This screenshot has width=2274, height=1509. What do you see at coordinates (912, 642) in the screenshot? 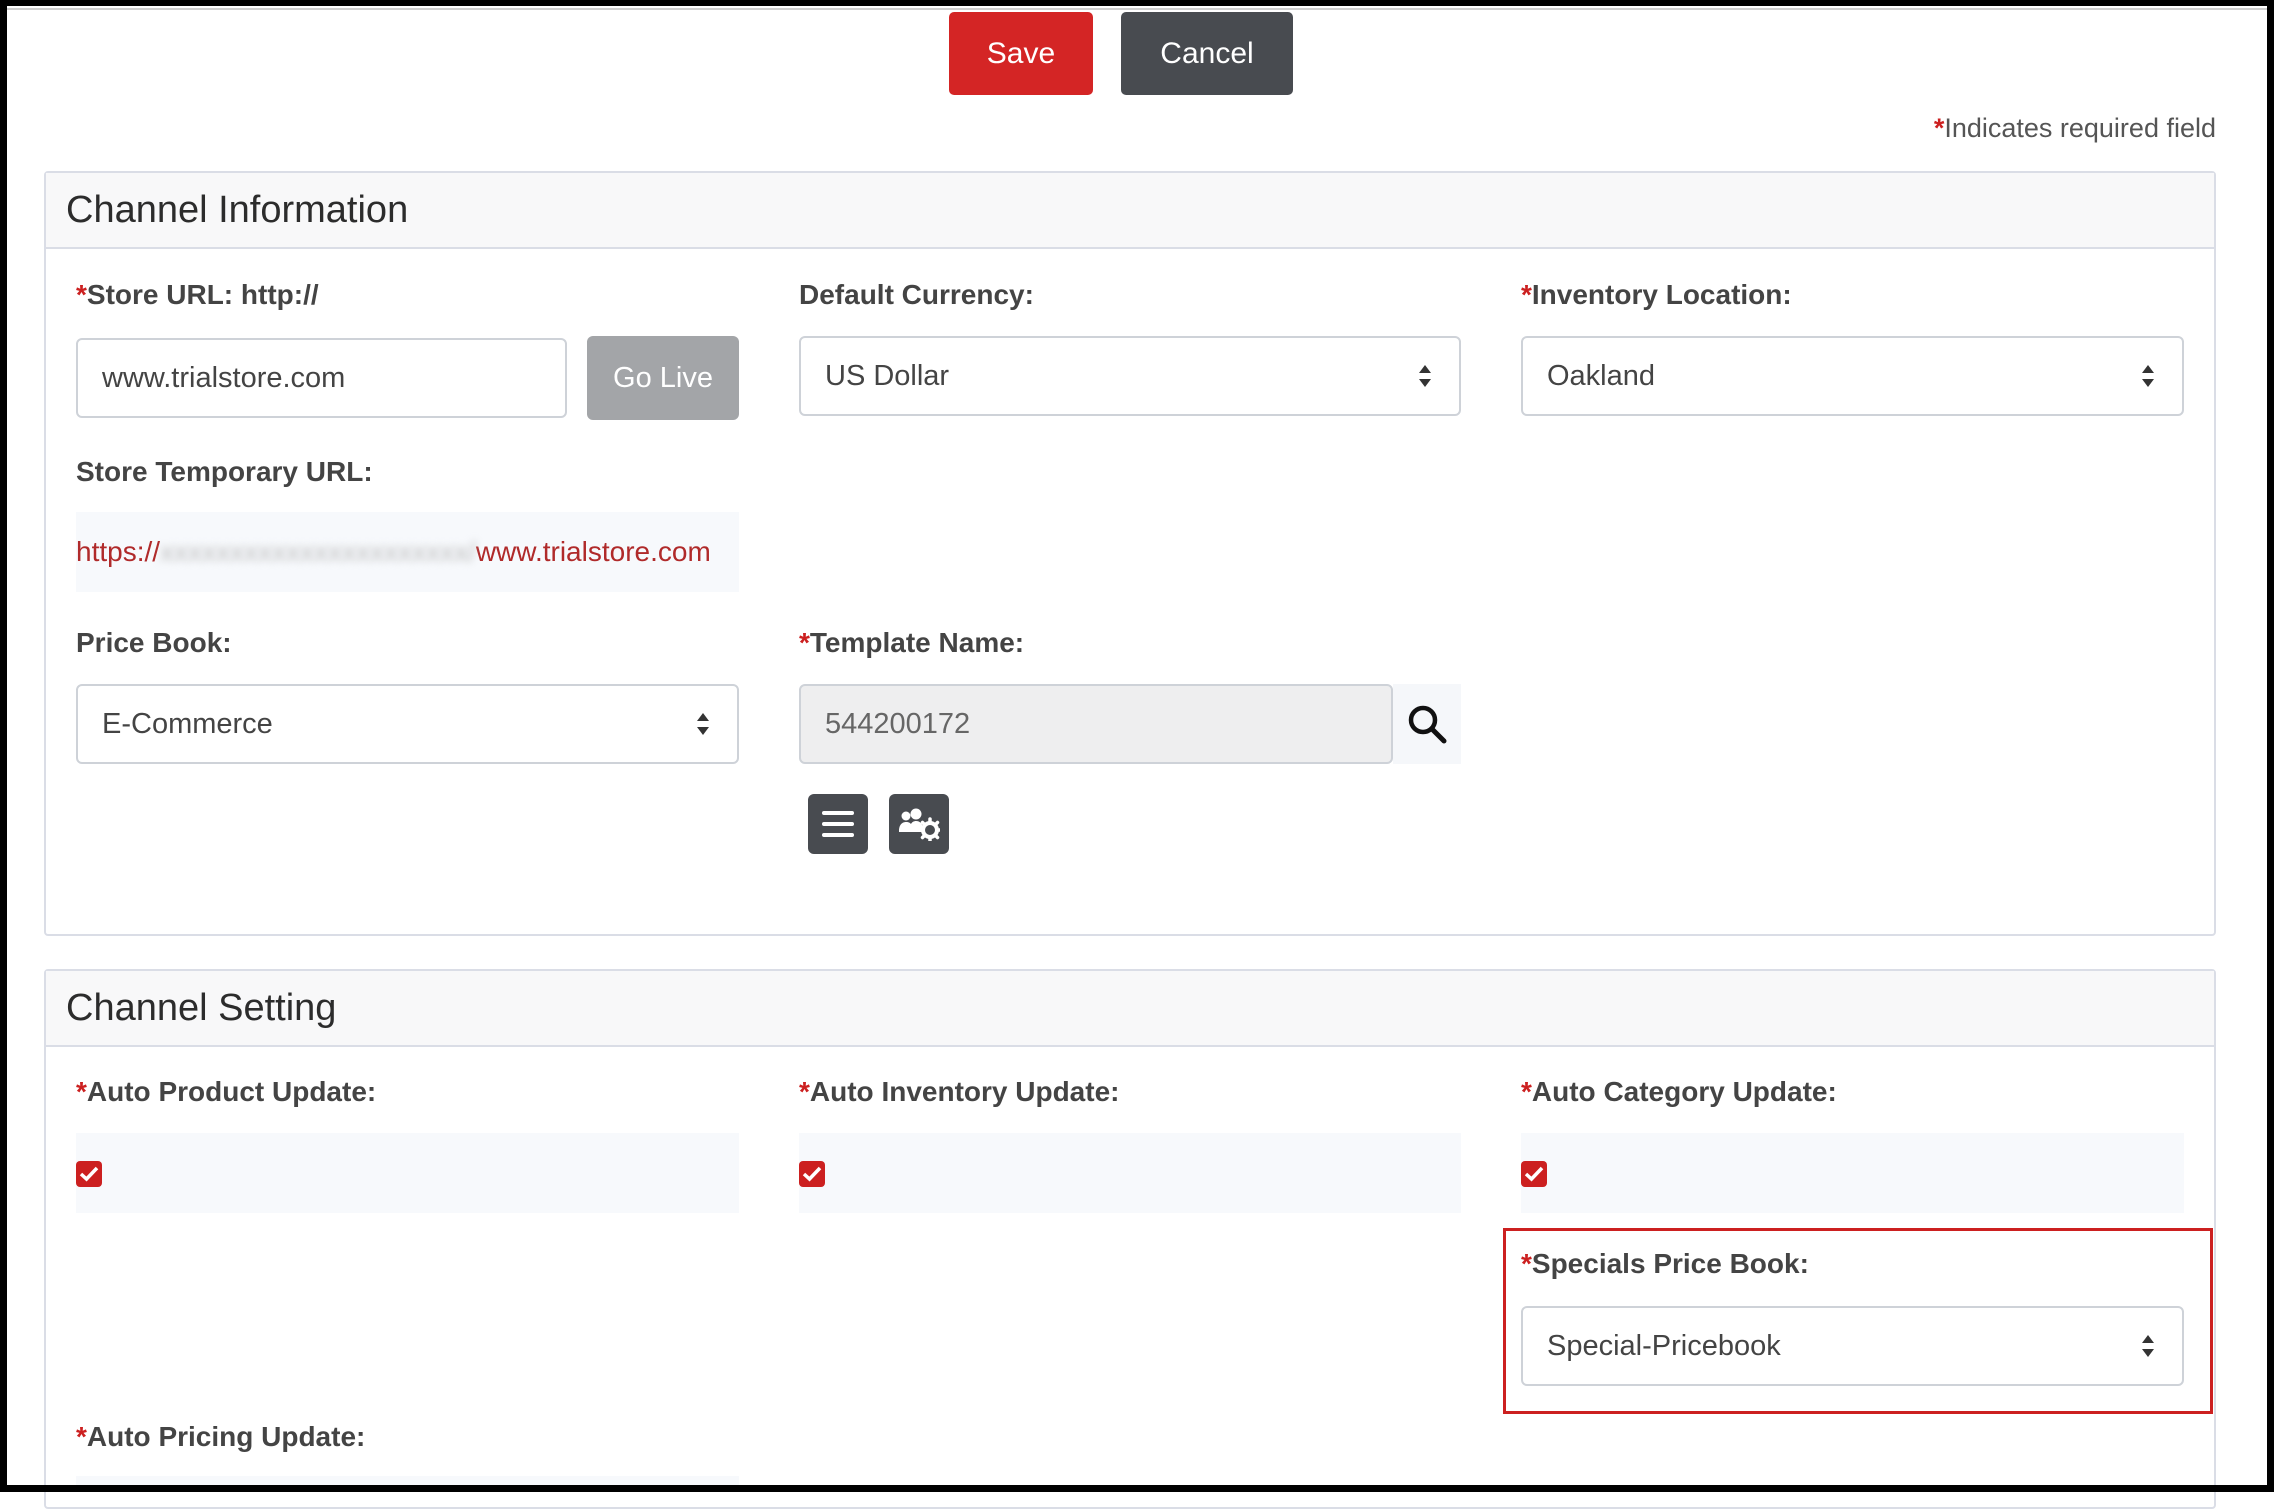
I see `template-name-label: *Template Name:` at bounding box center [912, 642].